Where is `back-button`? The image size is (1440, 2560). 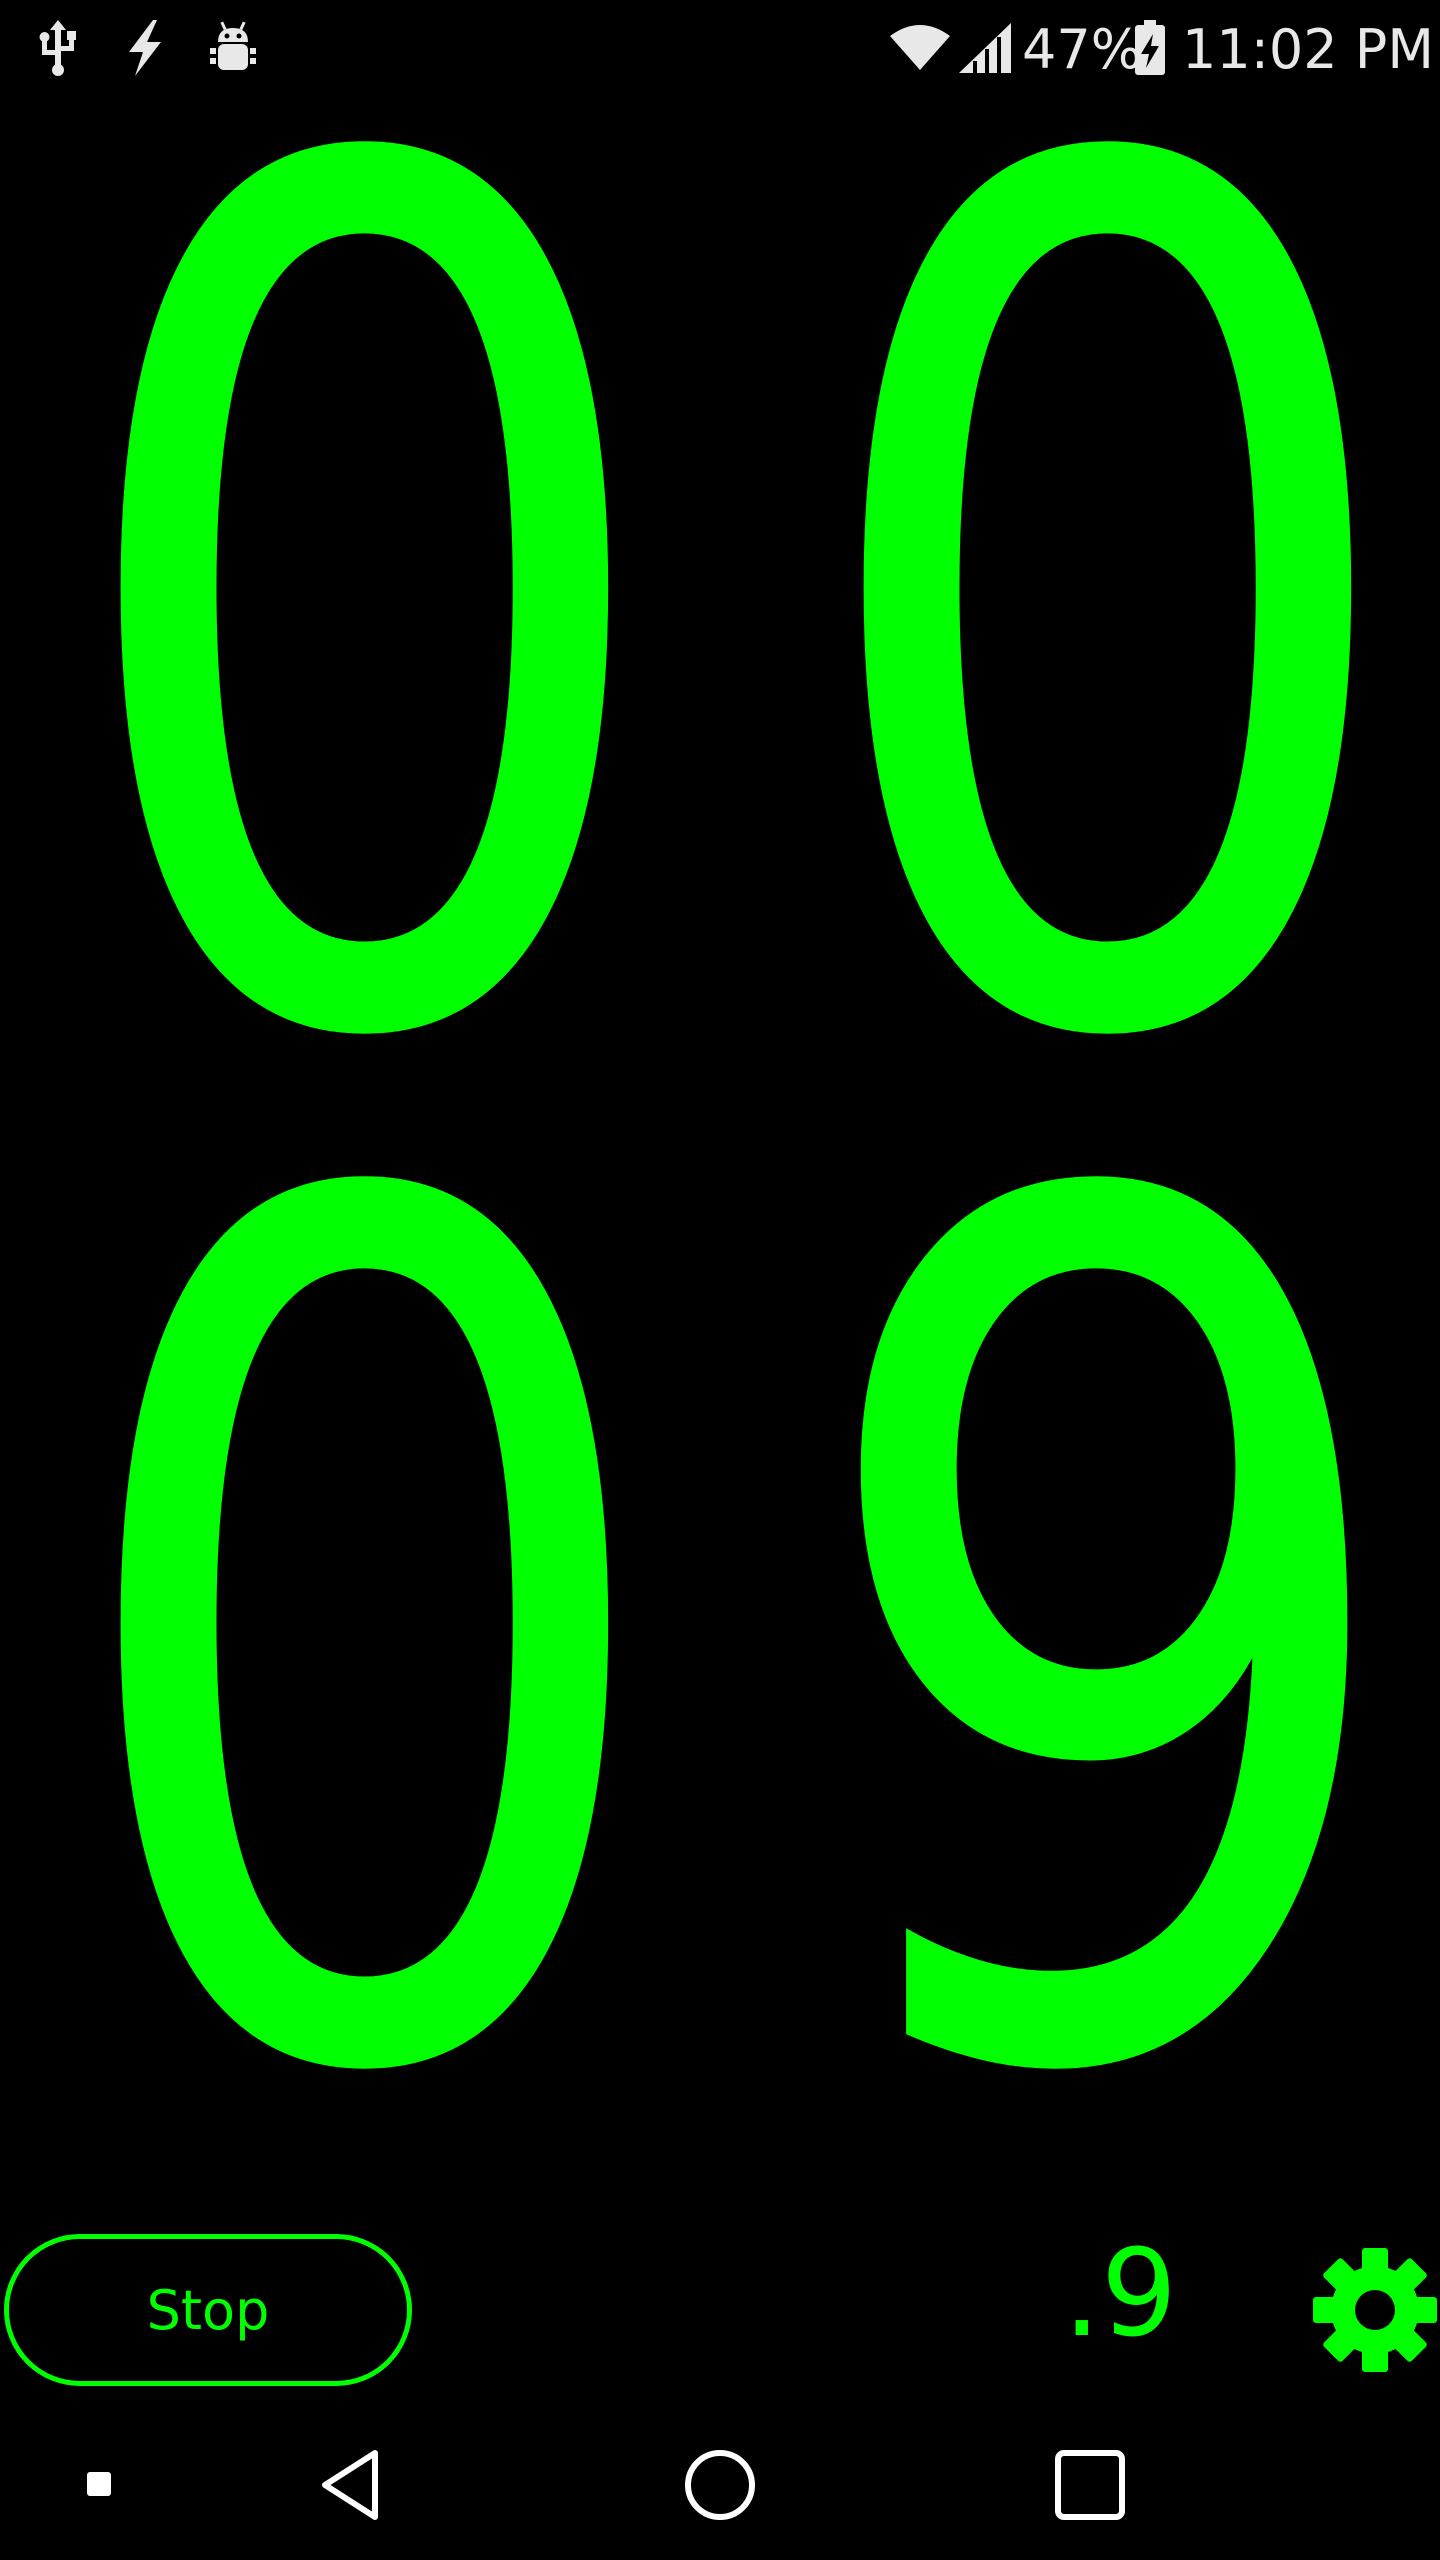
back-button is located at coordinates (353, 2485).